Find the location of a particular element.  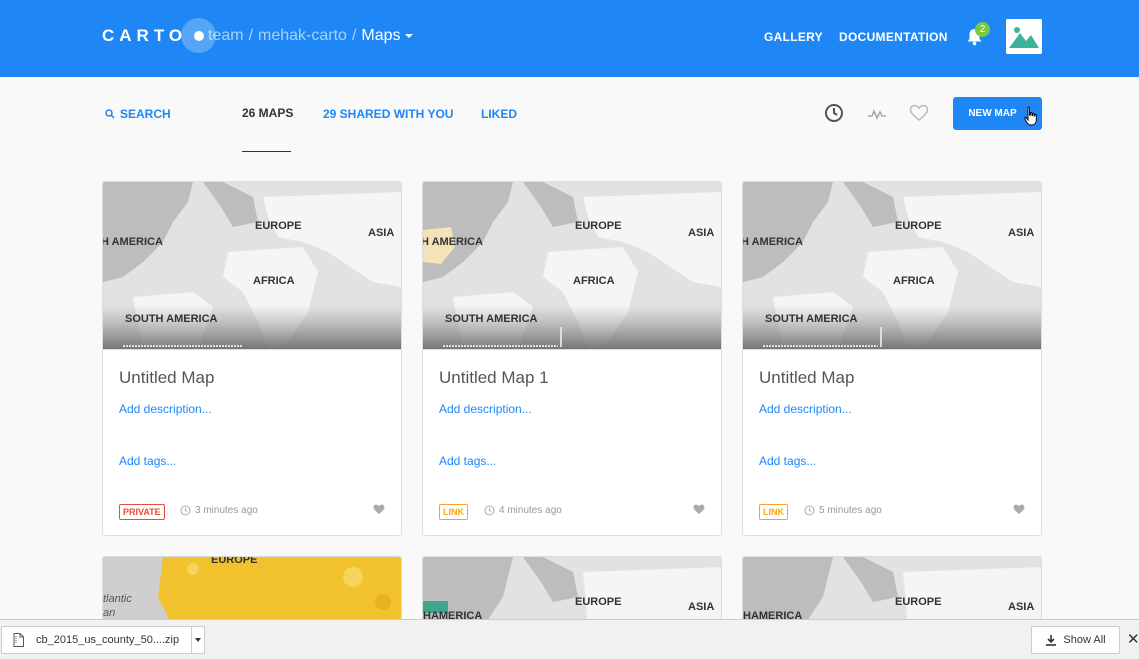

updated-time: 3 minutes ago is located at coordinates (219, 510).